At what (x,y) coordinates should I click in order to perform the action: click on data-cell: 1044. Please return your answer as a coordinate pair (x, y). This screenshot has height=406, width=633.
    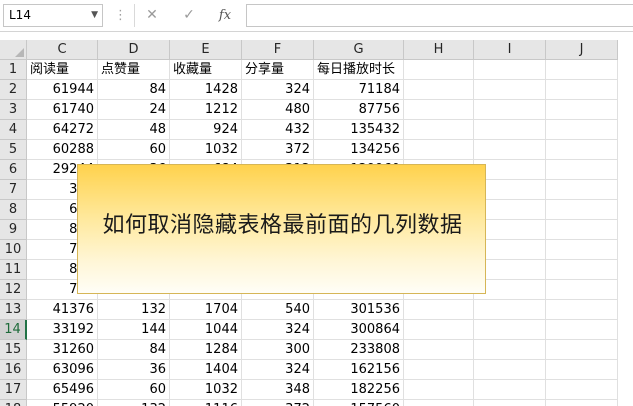
    Looking at the image, I should click on (206, 330).